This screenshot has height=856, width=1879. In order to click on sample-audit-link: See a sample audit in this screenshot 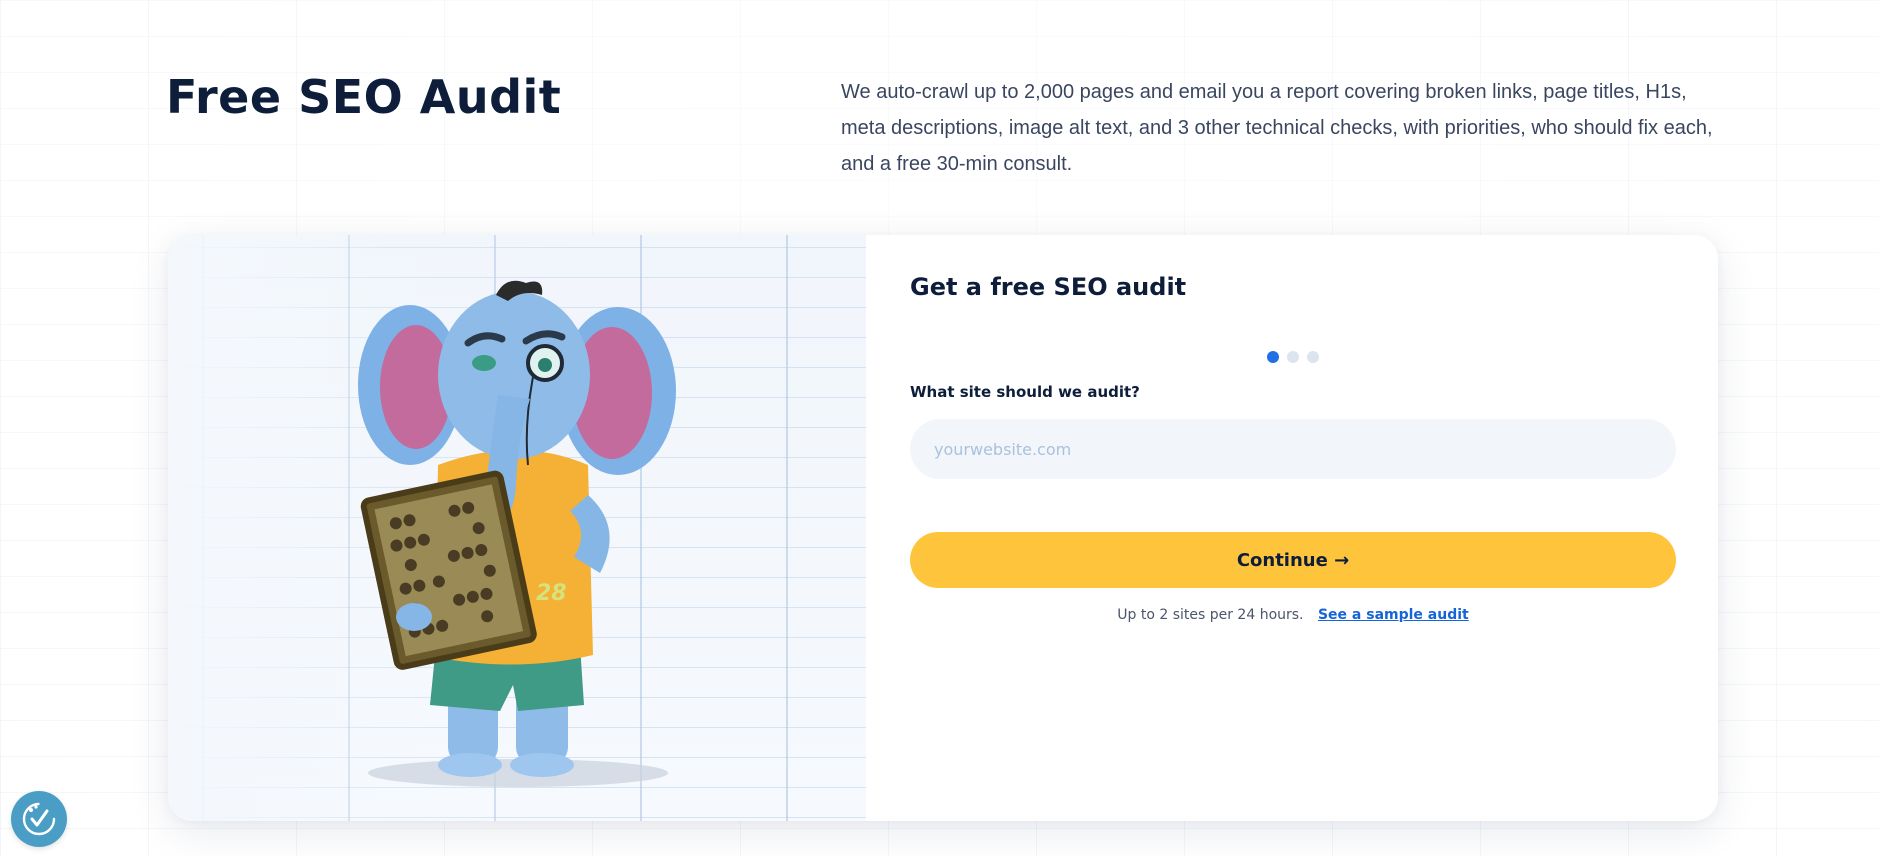, I will do `click(1393, 615)`.